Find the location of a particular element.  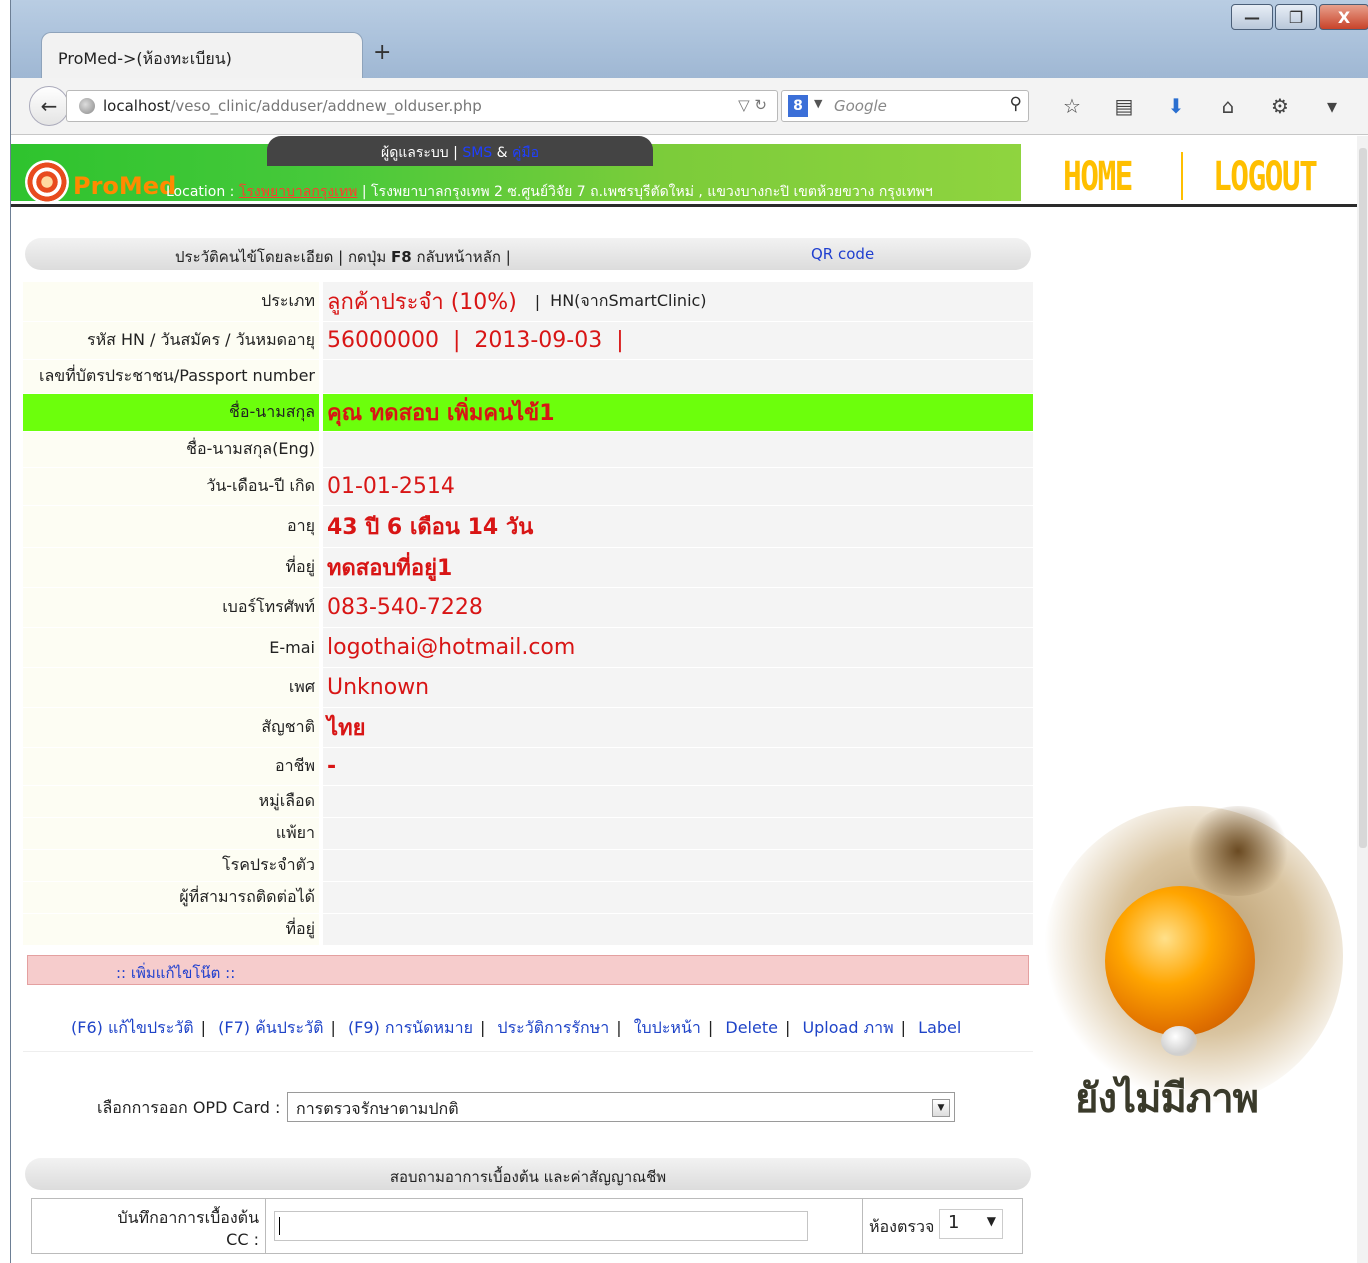

treatment-history-link: ประวัติการรักษา is located at coordinates (553, 1027).